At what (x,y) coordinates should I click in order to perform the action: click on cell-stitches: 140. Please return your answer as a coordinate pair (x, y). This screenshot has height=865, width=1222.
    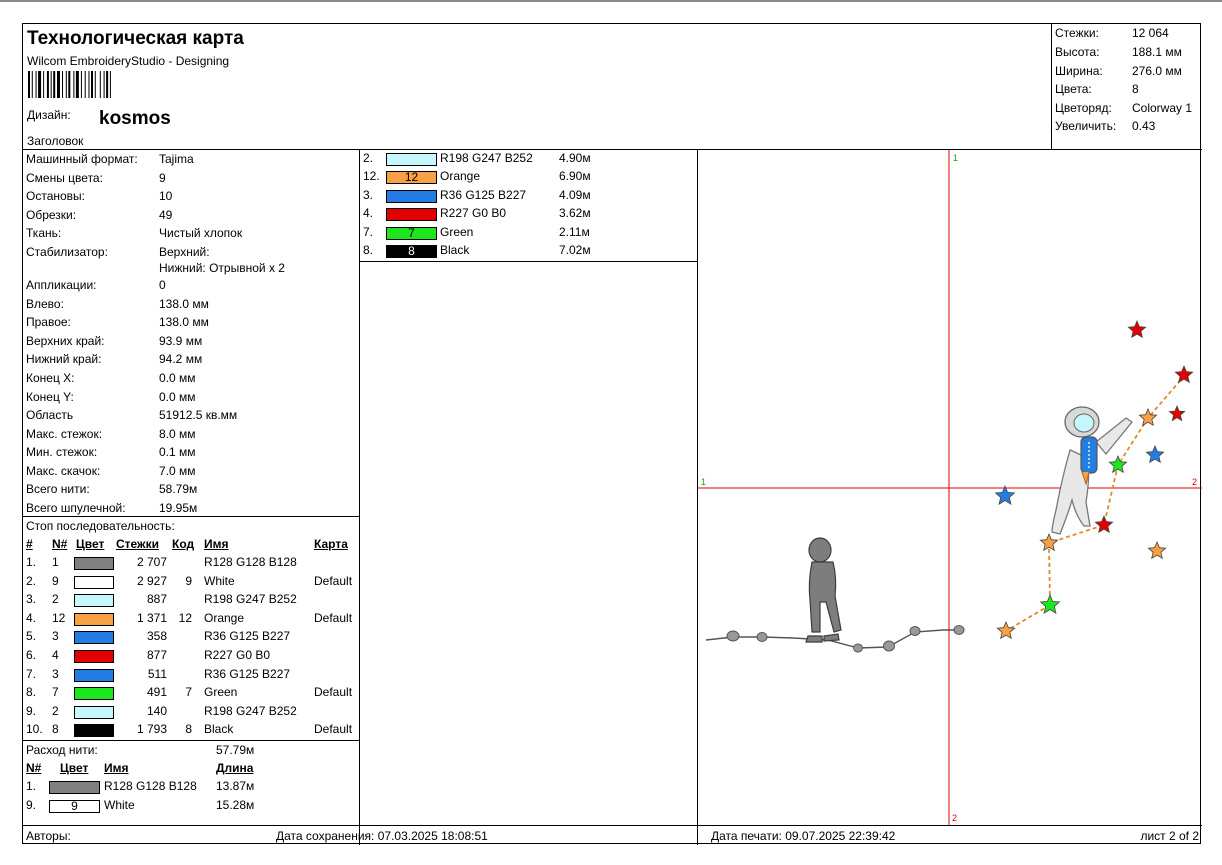
    Looking at the image, I should click on (156, 710).